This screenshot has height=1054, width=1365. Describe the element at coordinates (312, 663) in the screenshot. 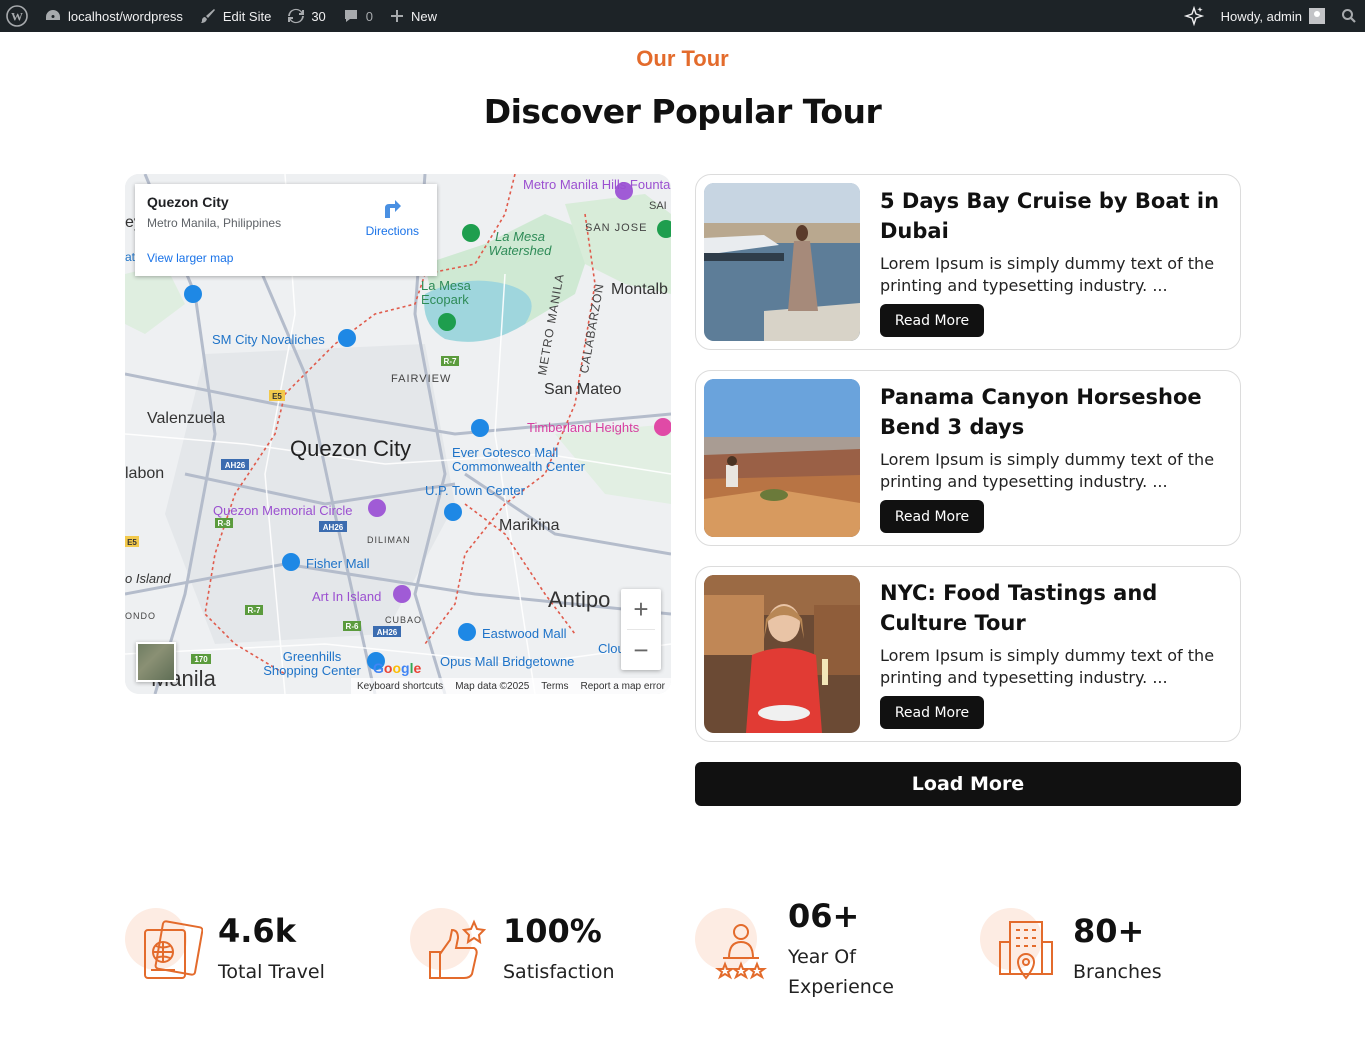

I see `map-label: Greenhills Shopping Center` at that location.